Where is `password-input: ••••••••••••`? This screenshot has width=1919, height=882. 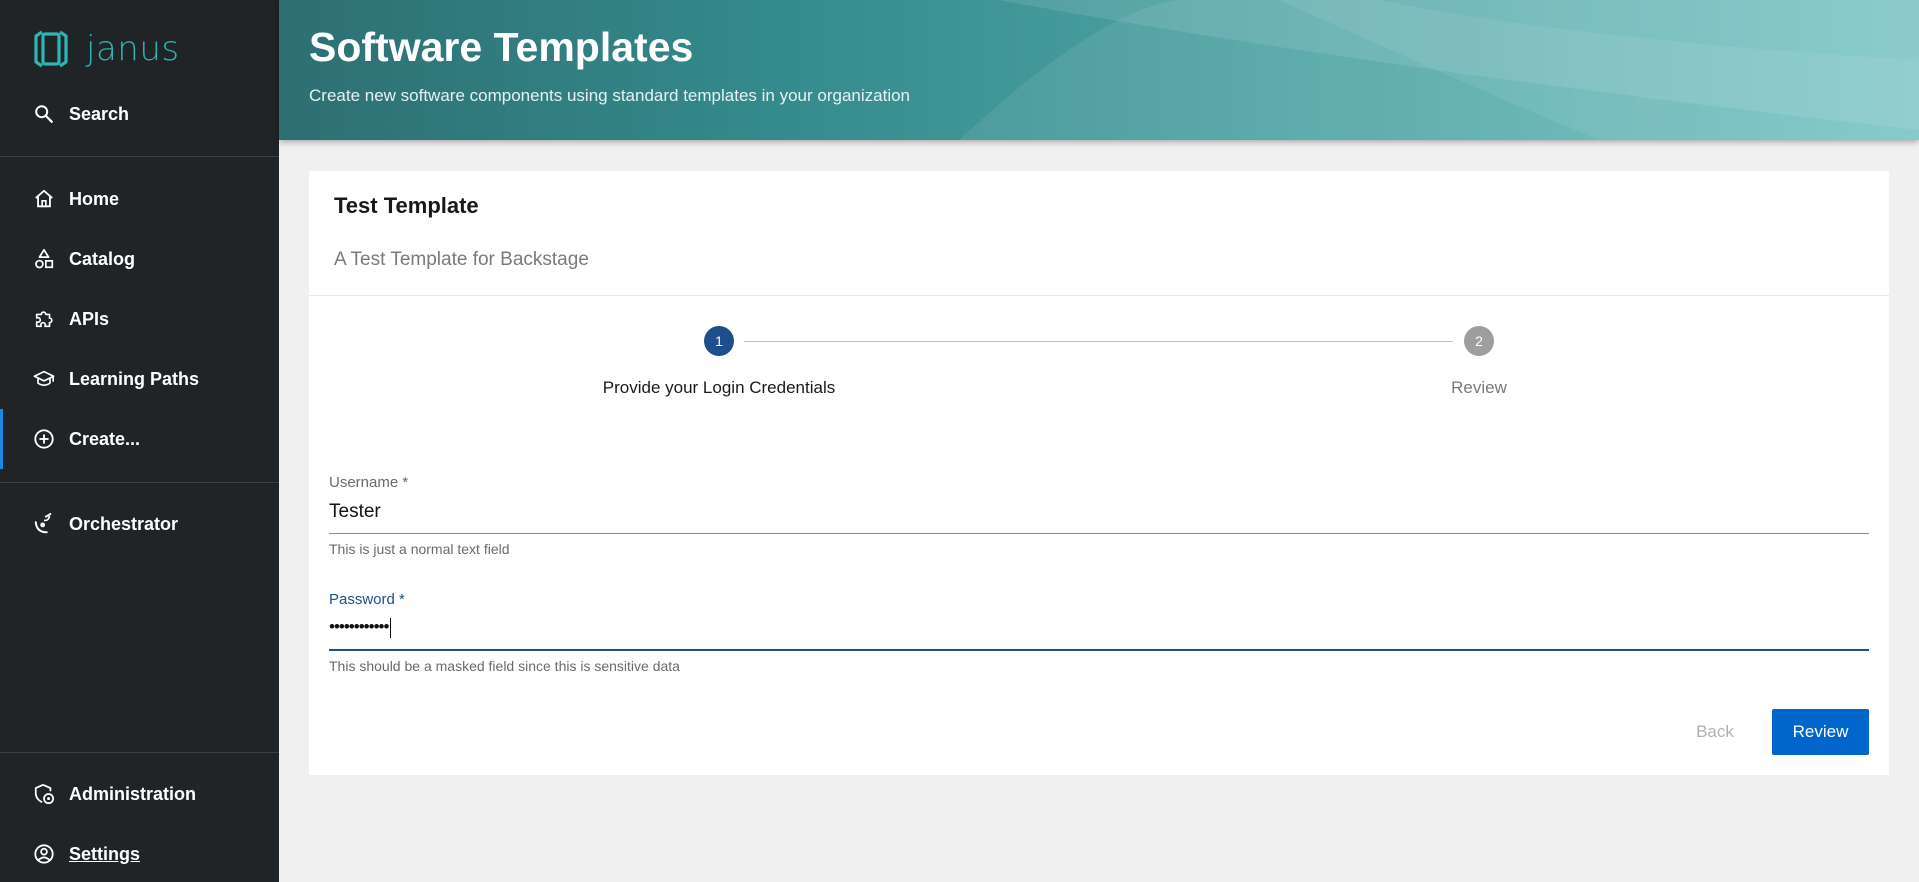 password-input: •••••••••••• is located at coordinates (360, 627).